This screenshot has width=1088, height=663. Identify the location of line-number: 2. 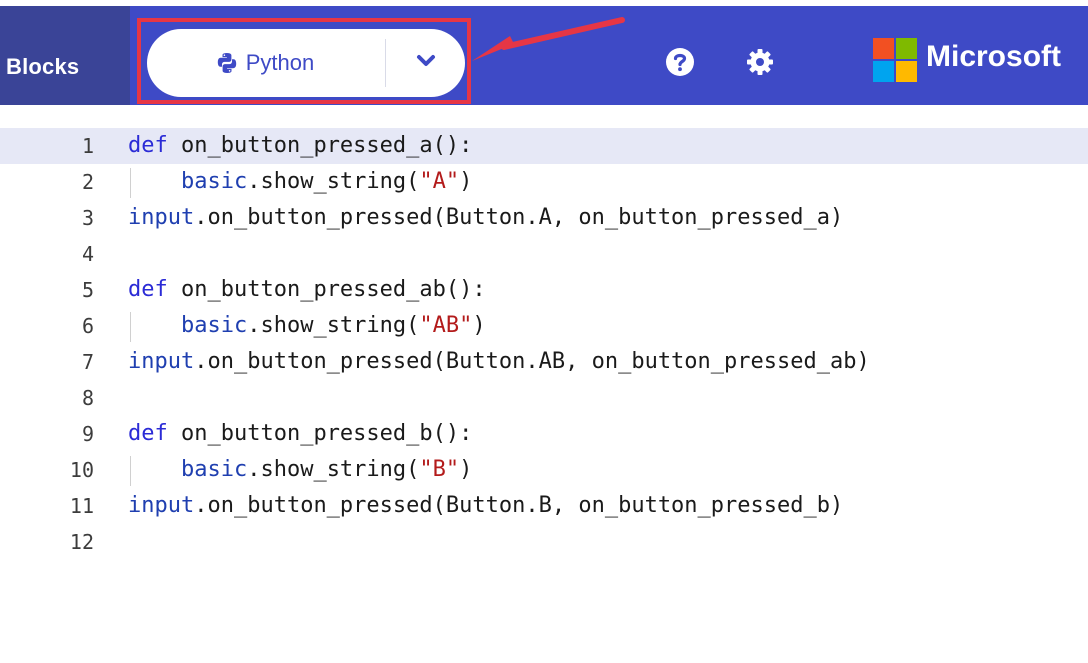
(87, 182).